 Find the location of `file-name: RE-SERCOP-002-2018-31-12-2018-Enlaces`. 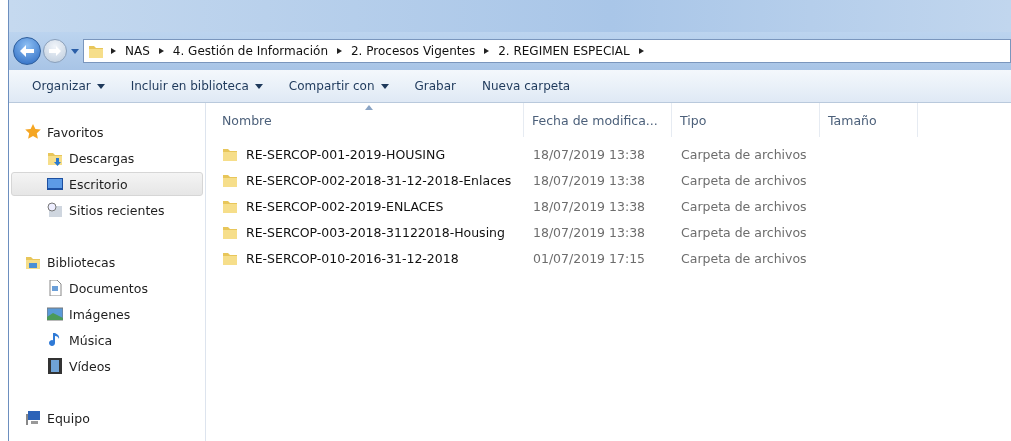

file-name: RE-SERCOP-002-2018-31-12-2018-Enlaces is located at coordinates (379, 180).